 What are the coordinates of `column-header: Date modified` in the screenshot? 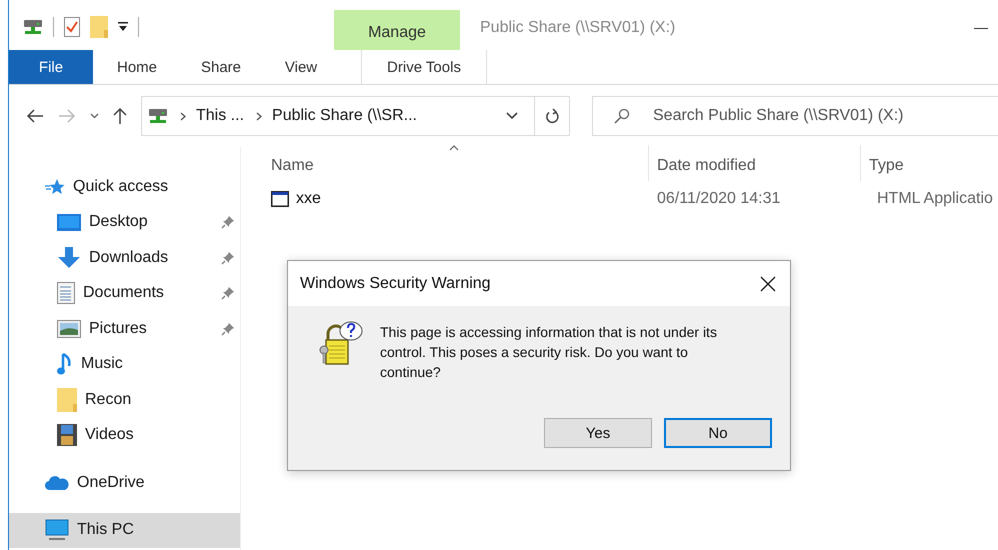 It's located at (755, 163).